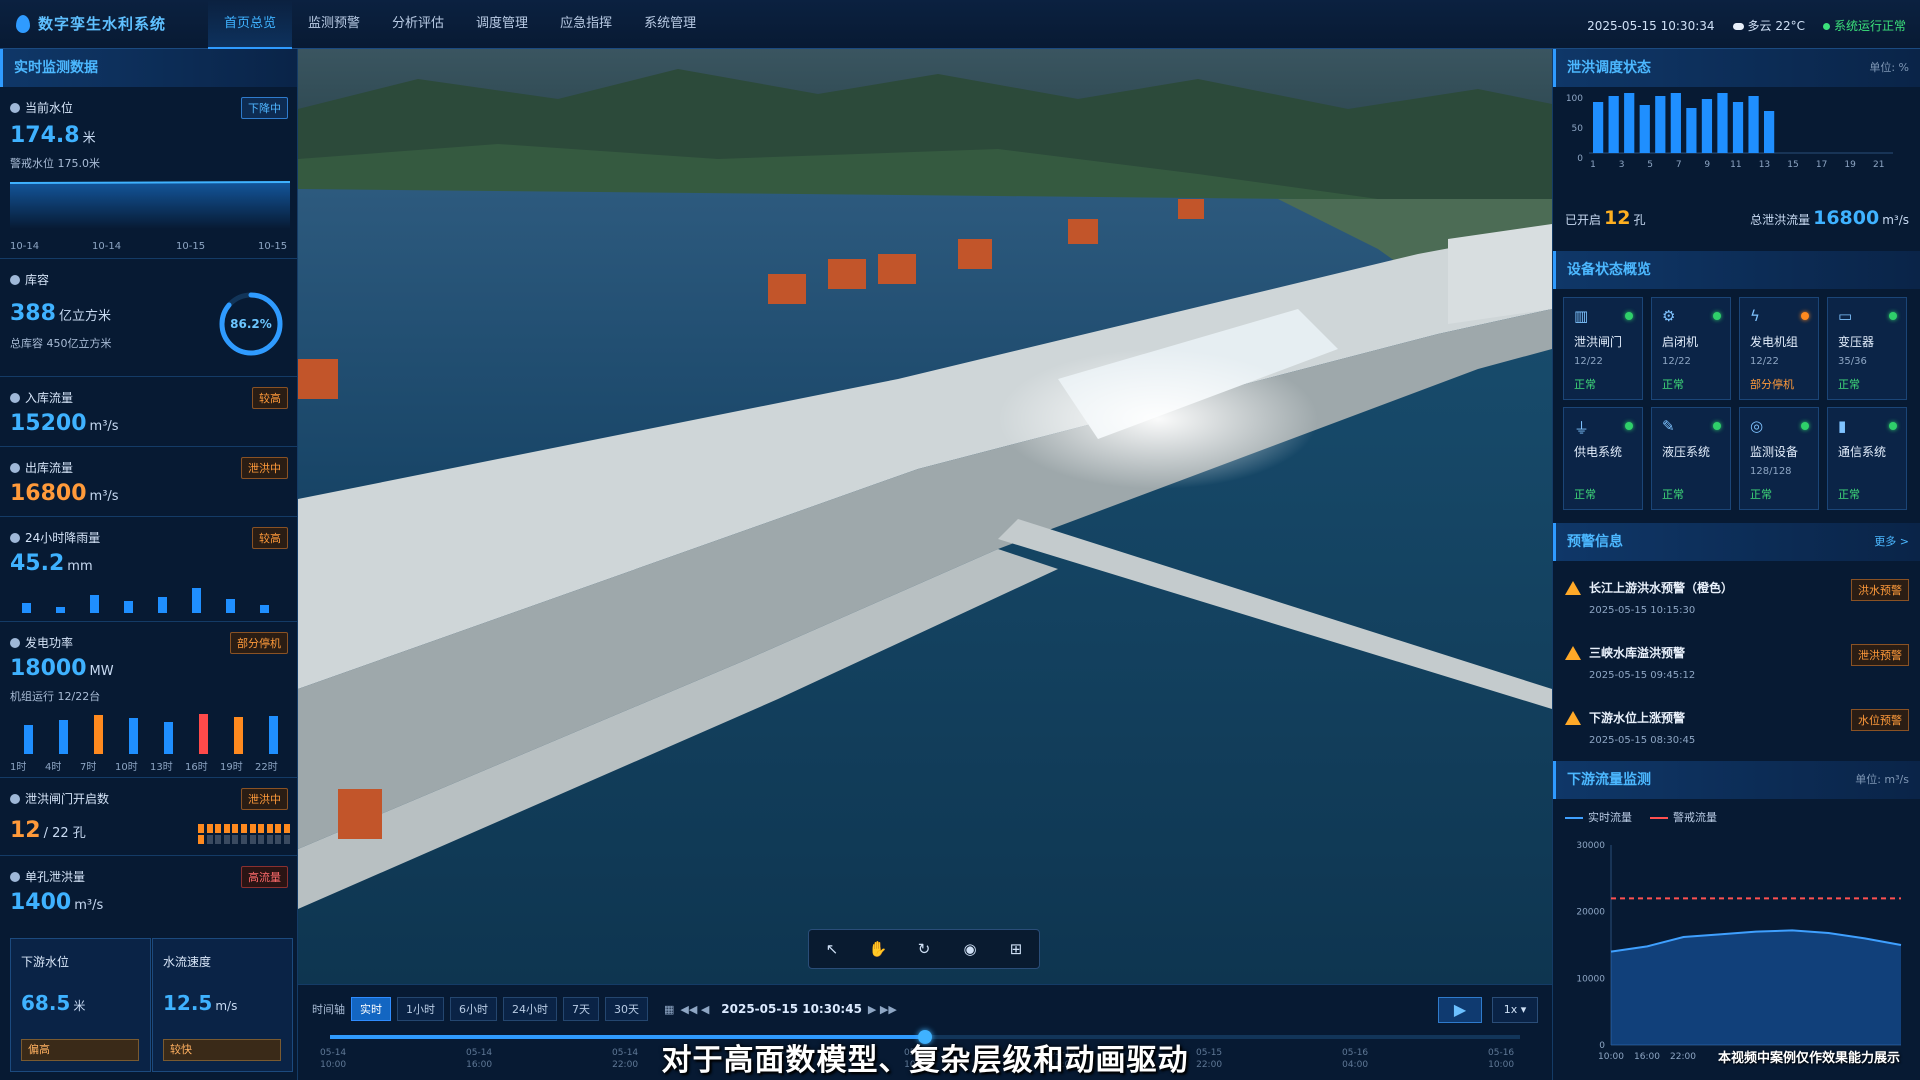 The height and width of the screenshot is (1080, 1920). I want to click on device-card: ⚙ 启闭机 12/22 正常, so click(1691, 348).